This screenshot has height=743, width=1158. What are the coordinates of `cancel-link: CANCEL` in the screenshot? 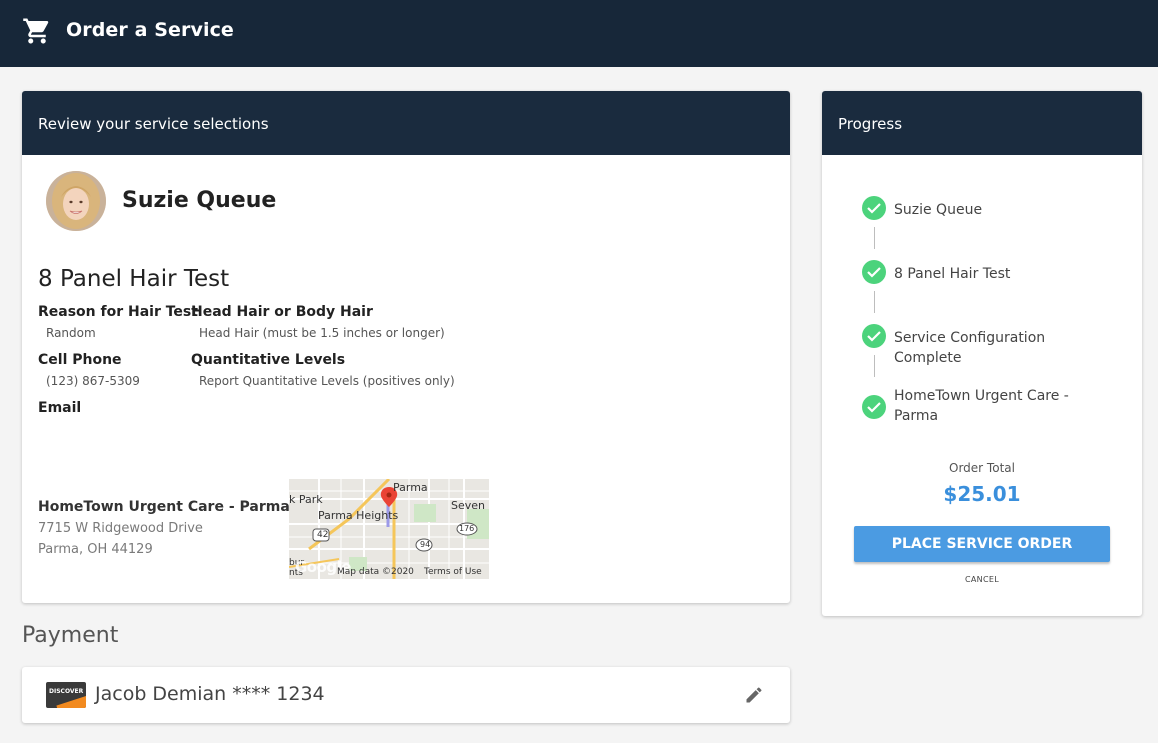 It's located at (982, 579).